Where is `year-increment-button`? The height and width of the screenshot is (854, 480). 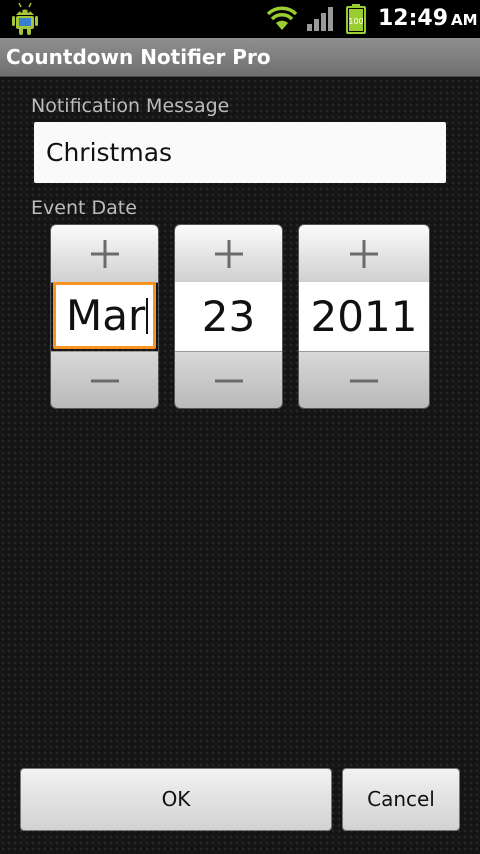
year-increment-button is located at coordinates (364, 254).